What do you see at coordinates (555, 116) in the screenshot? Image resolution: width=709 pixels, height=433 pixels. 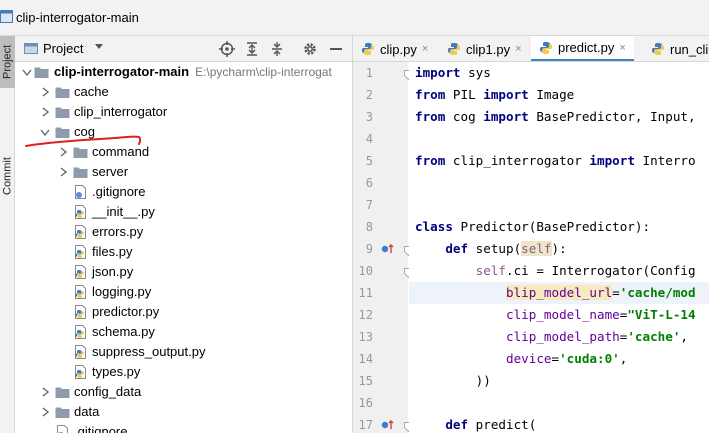 I see `code-line-3: from cog import BasePredictor, Input,` at bounding box center [555, 116].